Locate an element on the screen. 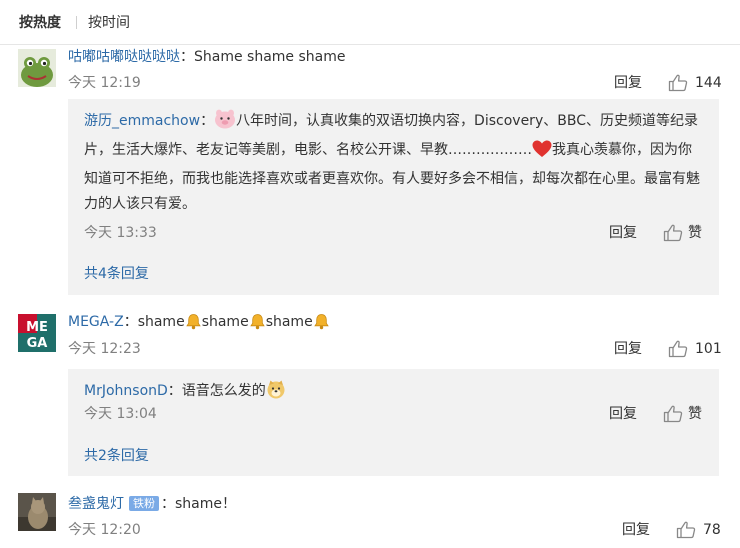  comment-username: MEGA-Z is located at coordinates (96, 322).